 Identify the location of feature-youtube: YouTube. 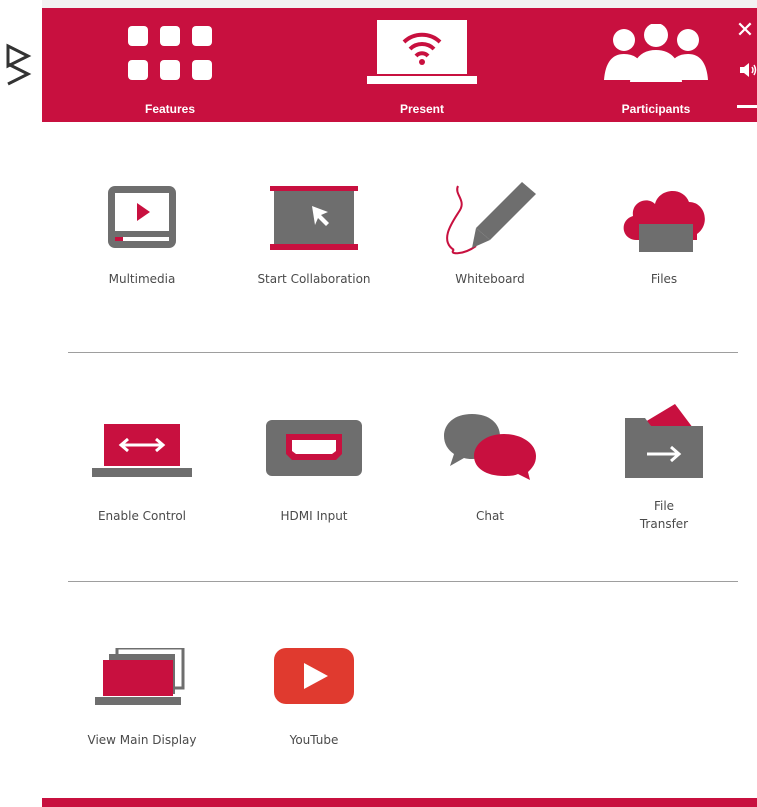
(314, 700).